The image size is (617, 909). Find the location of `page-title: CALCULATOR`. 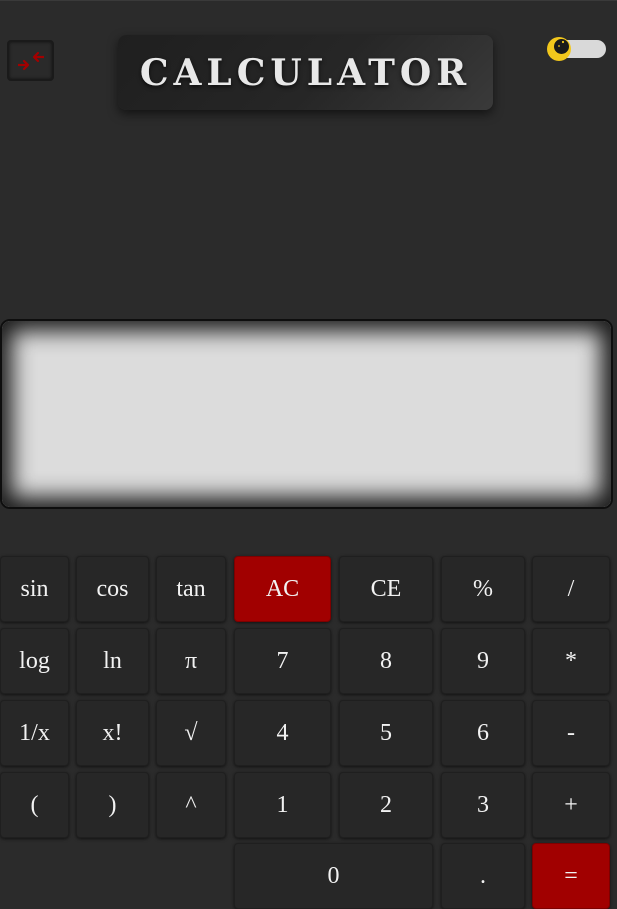

page-title: CALCULATOR is located at coordinates (305, 72).